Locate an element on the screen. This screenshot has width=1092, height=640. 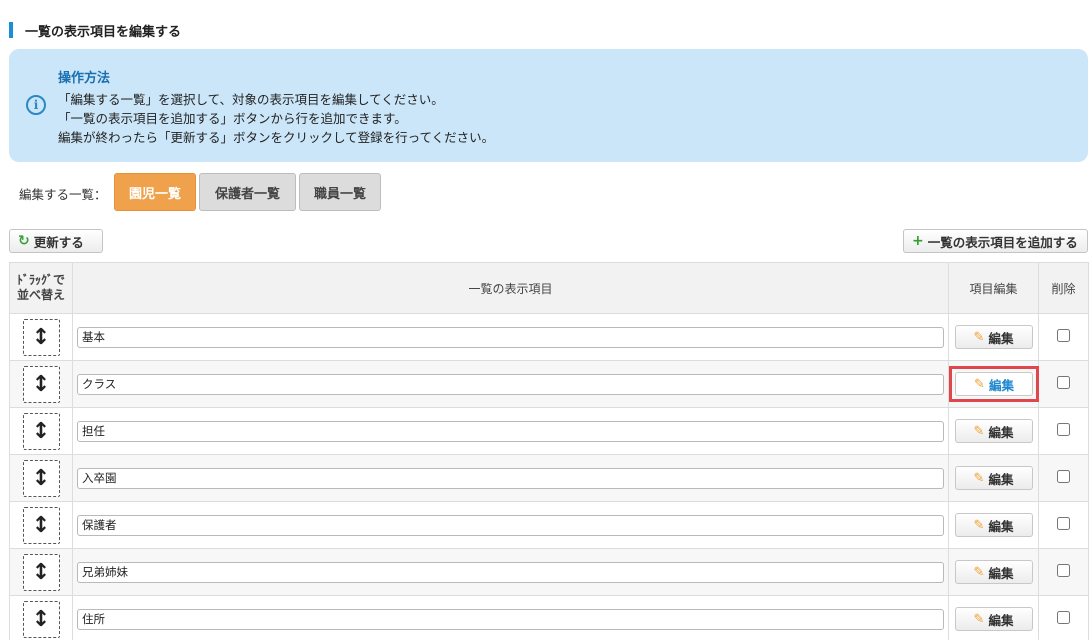
add-item-button-label: 一覧の表示項目を追加する is located at coordinates (1002, 242).